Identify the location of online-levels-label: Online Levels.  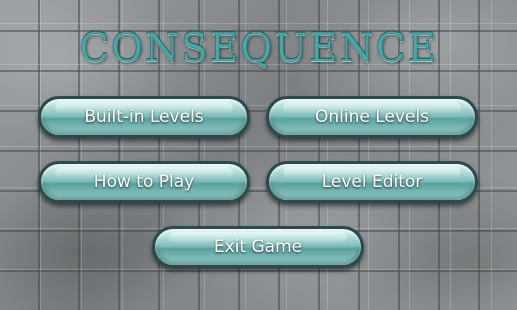
(372, 117).